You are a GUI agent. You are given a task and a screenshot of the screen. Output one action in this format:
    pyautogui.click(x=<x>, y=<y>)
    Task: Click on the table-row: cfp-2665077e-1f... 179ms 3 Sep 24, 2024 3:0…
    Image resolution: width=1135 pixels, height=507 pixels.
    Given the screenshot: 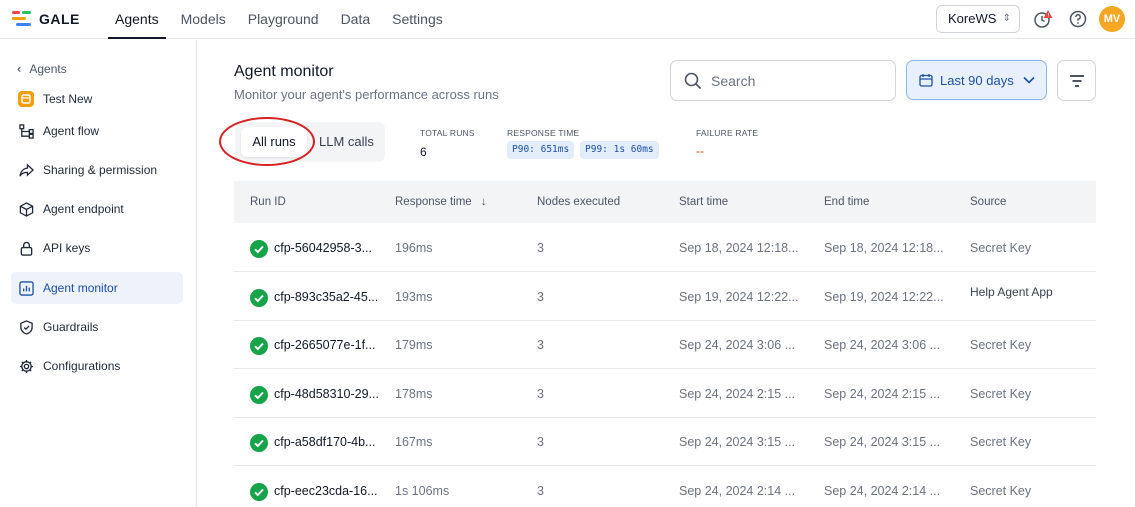 What is the action you would take?
    pyautogui.click(x=665, y=345)
    